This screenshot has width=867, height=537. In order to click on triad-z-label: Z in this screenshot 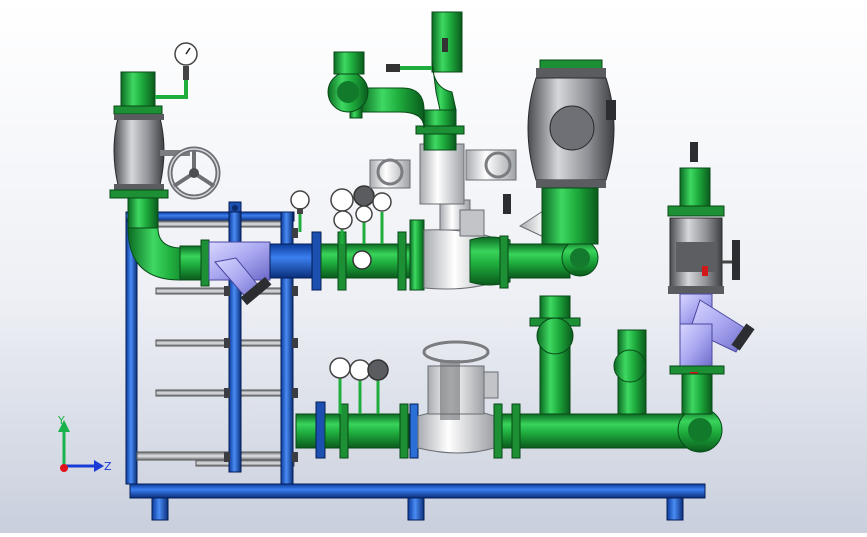, I will do `click(108, 466)`.